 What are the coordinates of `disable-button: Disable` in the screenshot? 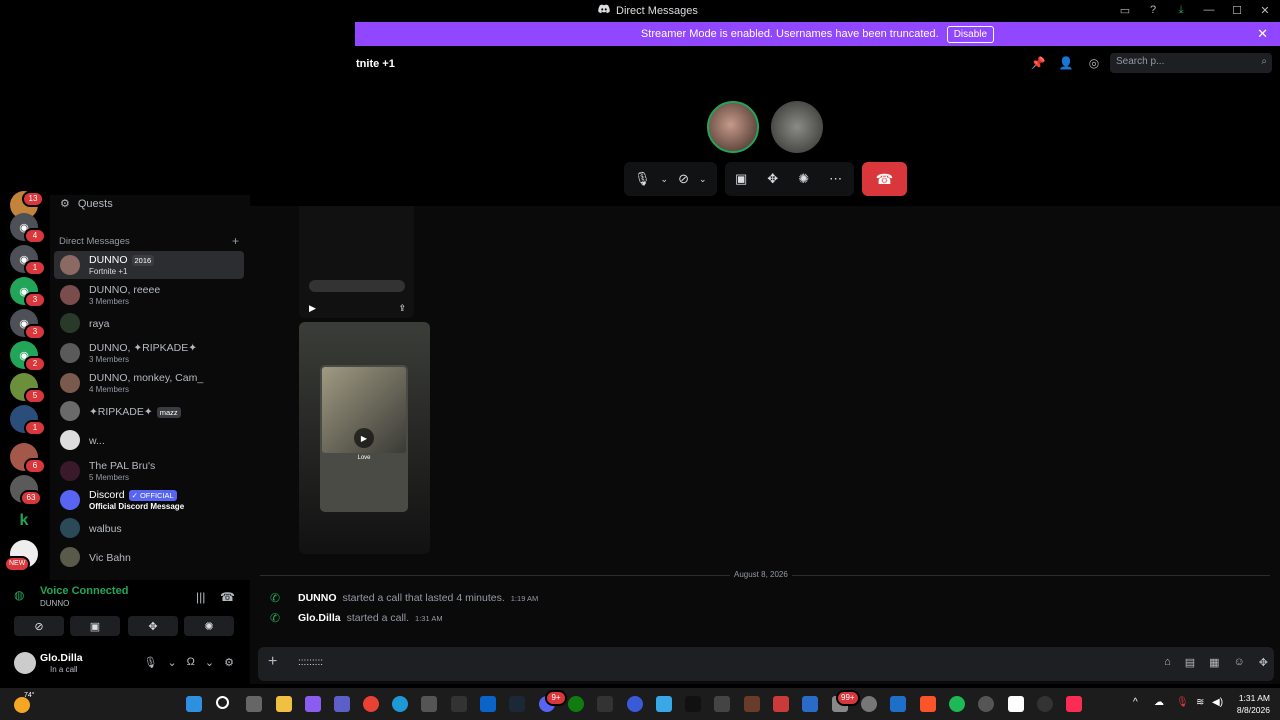 It's located at (970, 34).